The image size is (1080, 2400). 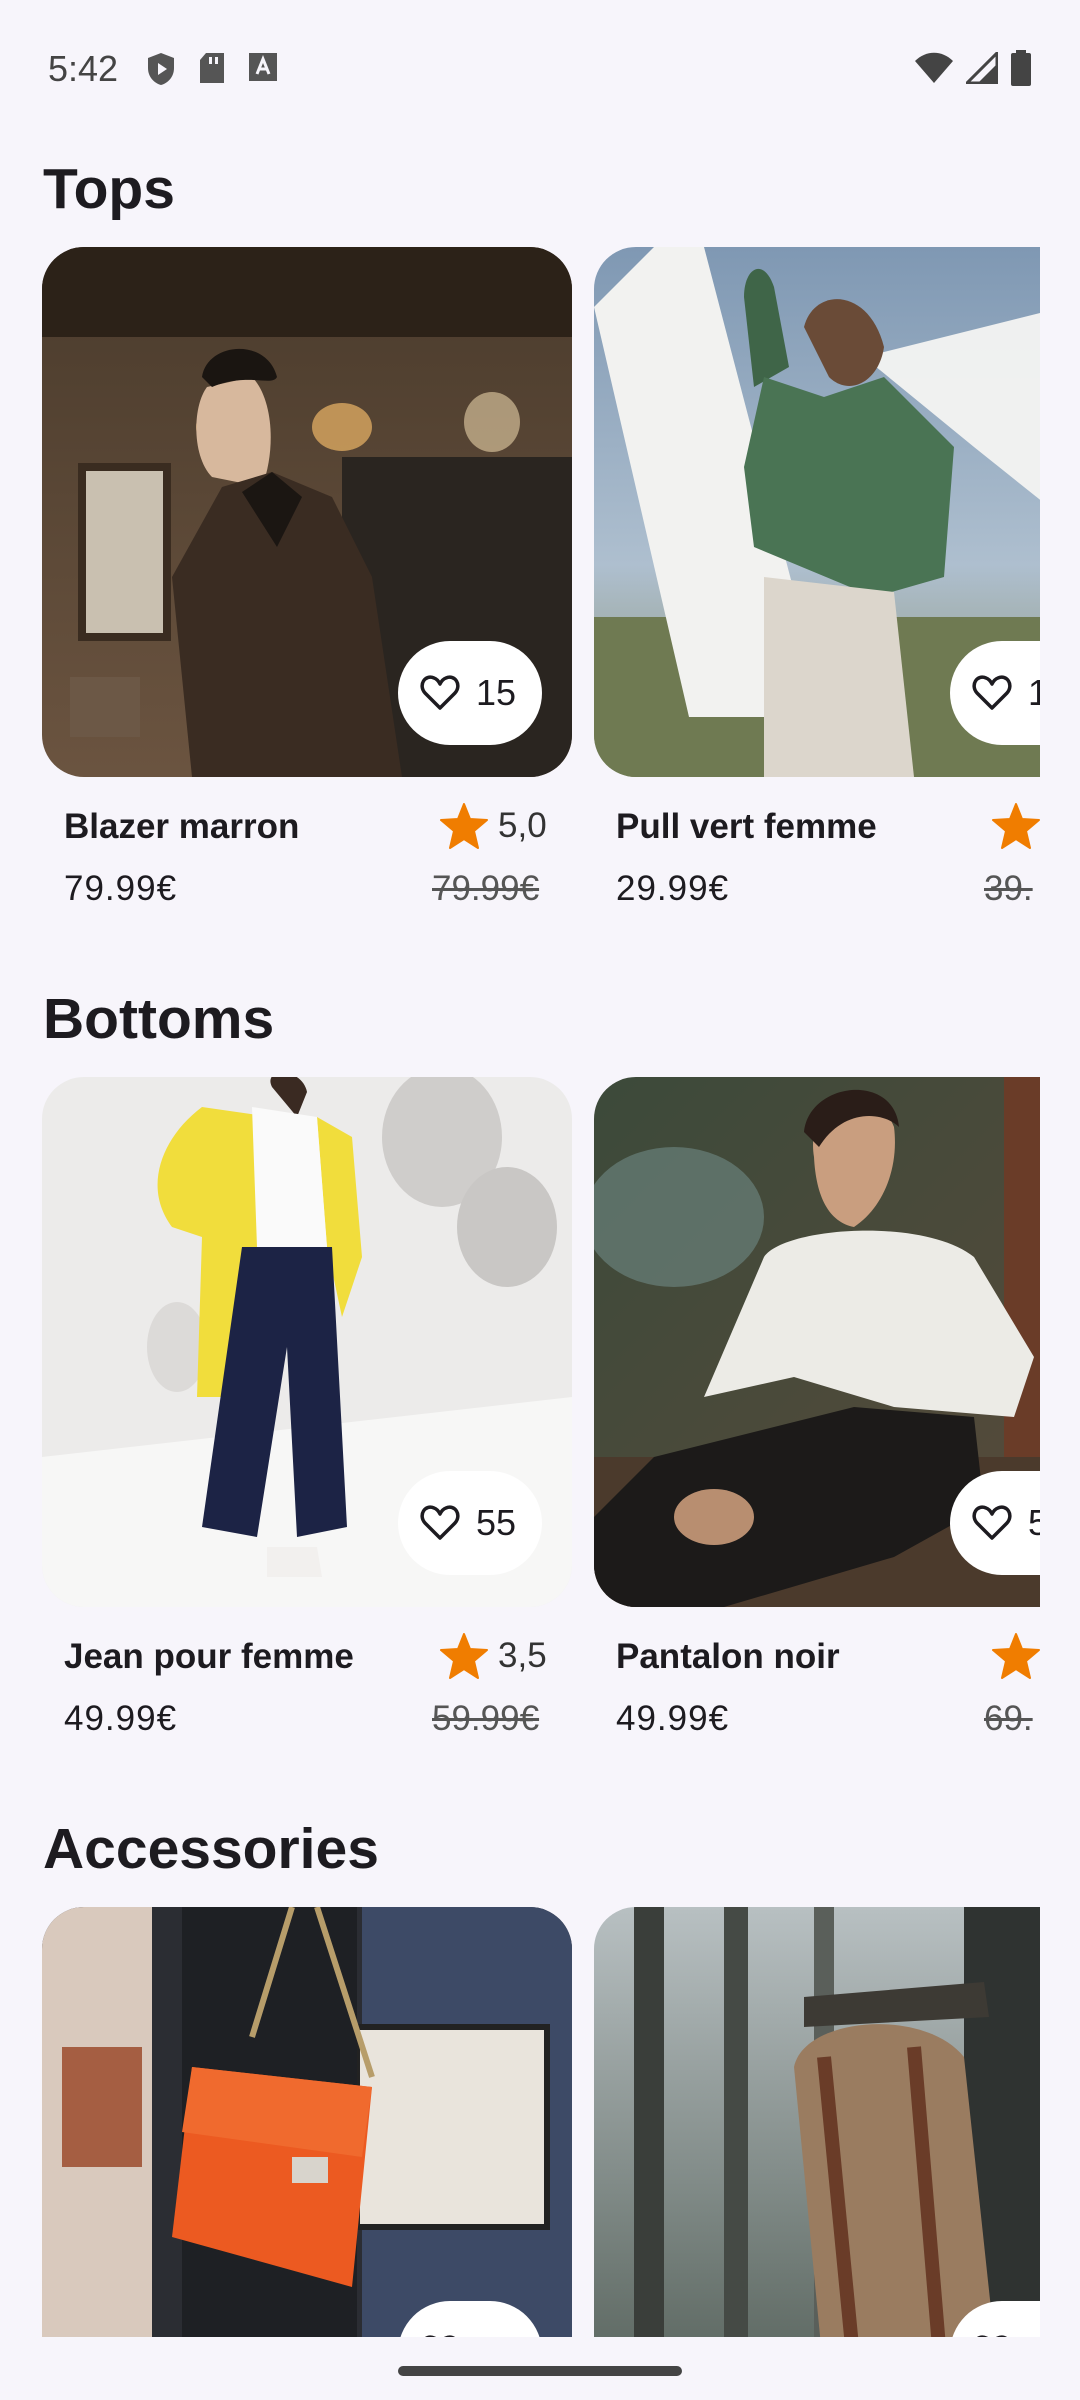 I want to click on product-name: Blazer marron, so click(x=182, y=826).